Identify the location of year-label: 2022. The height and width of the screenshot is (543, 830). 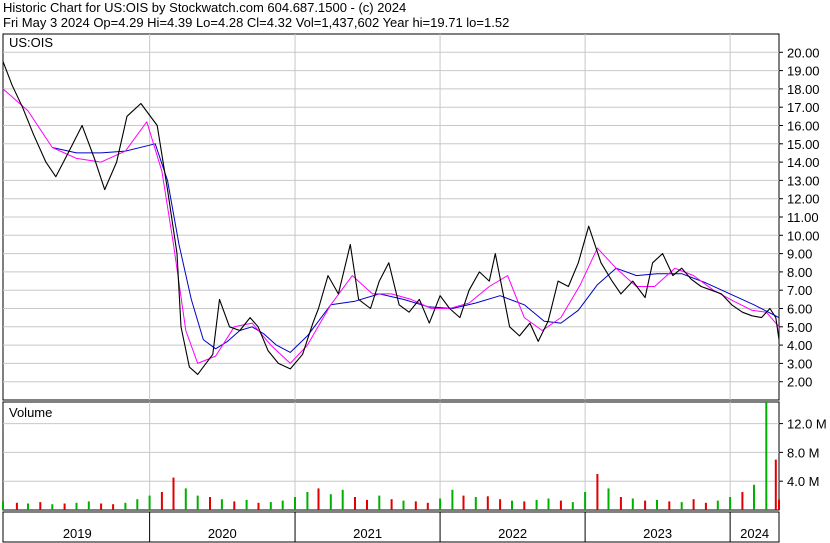
(512, 533).